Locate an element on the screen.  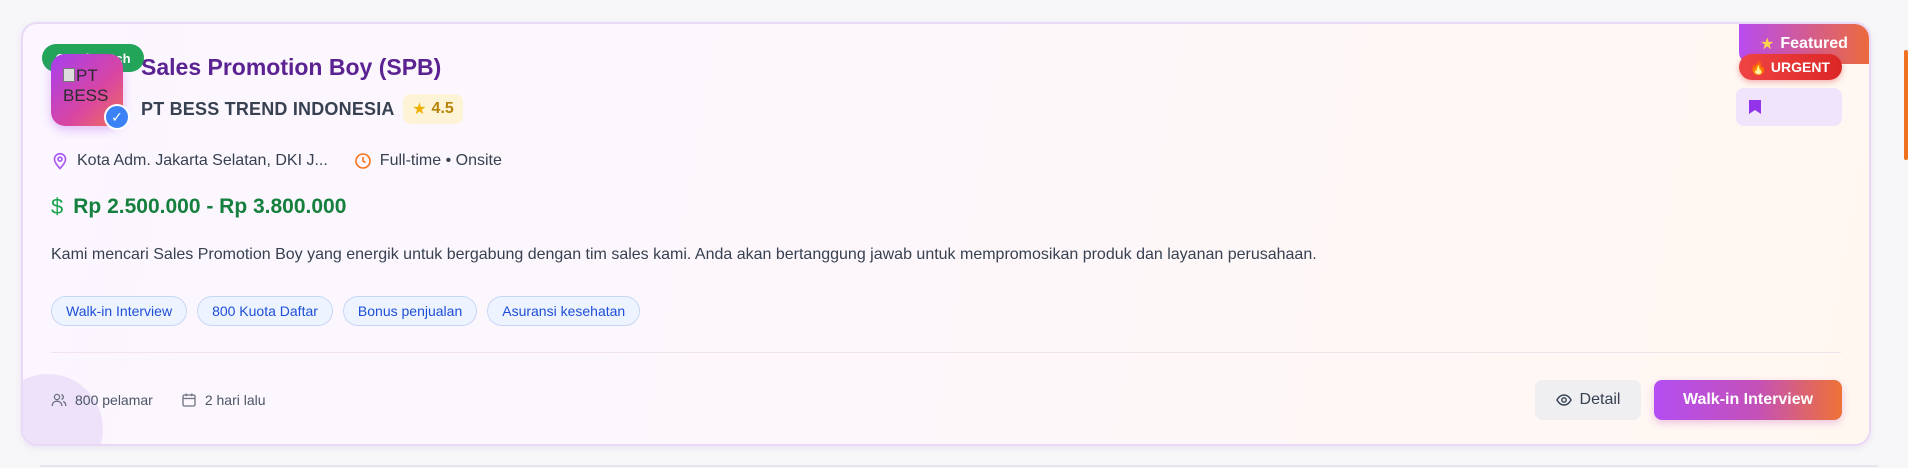
eye-icon is located at coordinates (1563, 400).